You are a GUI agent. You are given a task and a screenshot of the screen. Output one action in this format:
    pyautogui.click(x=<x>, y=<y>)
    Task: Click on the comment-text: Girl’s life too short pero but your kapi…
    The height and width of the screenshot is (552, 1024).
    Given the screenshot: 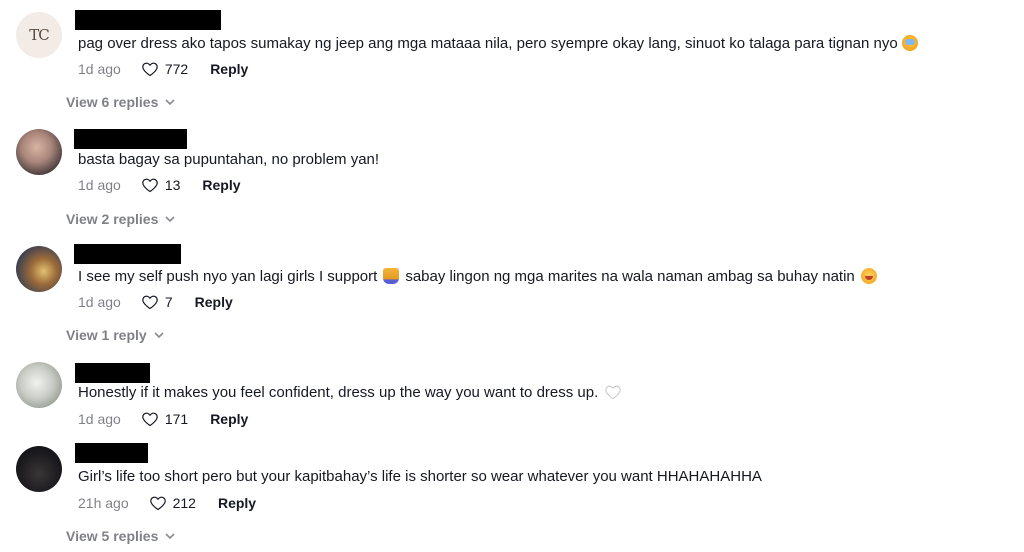 What is the action you would take?
    pyautogui.click(x=420, y=476)
    